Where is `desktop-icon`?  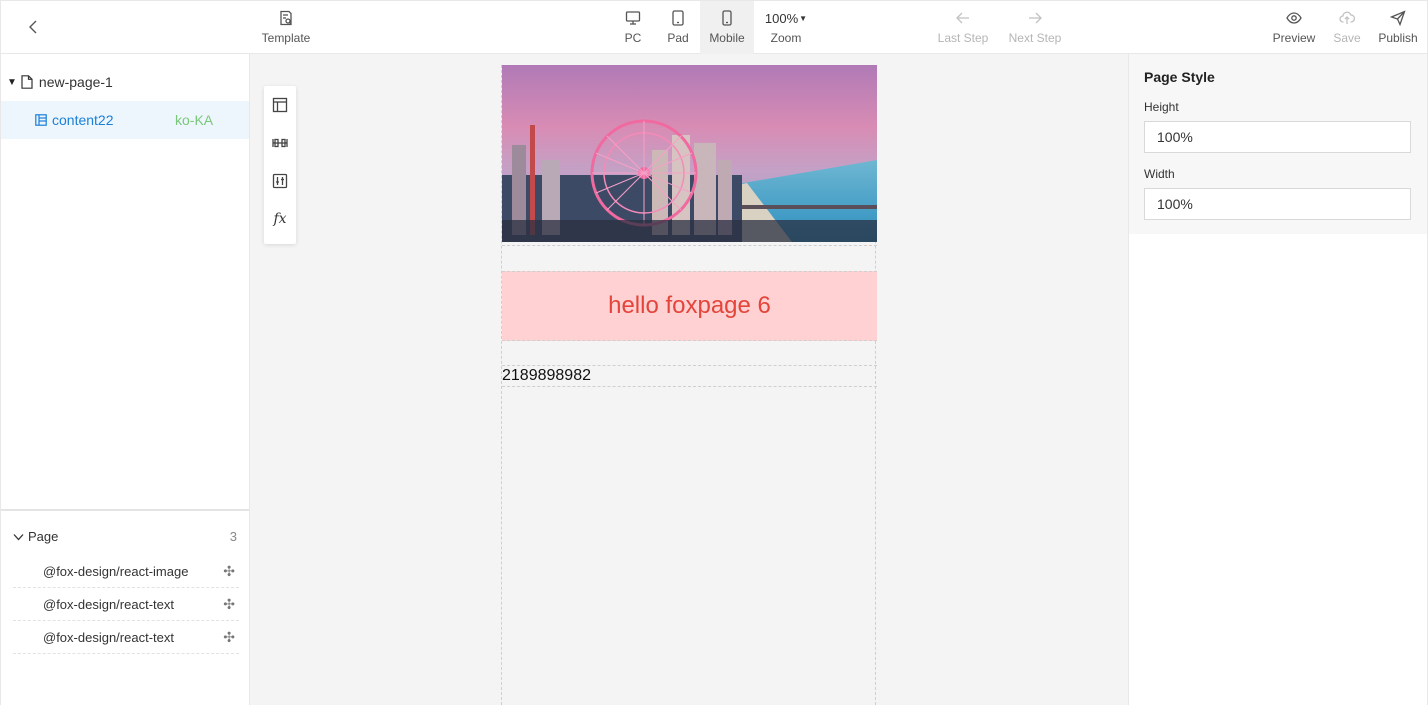 desktop-icon is located at coordinates (633, 18).